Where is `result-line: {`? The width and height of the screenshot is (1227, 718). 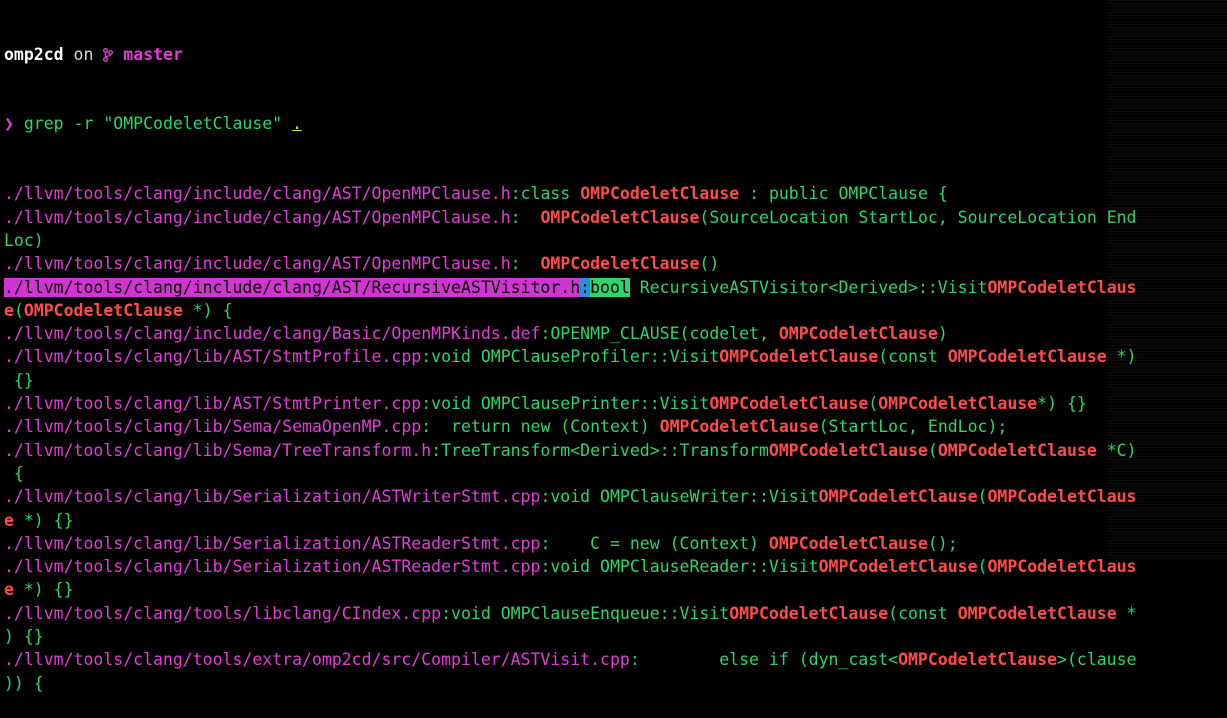
result-line: { is located at coordinates (613, 473).